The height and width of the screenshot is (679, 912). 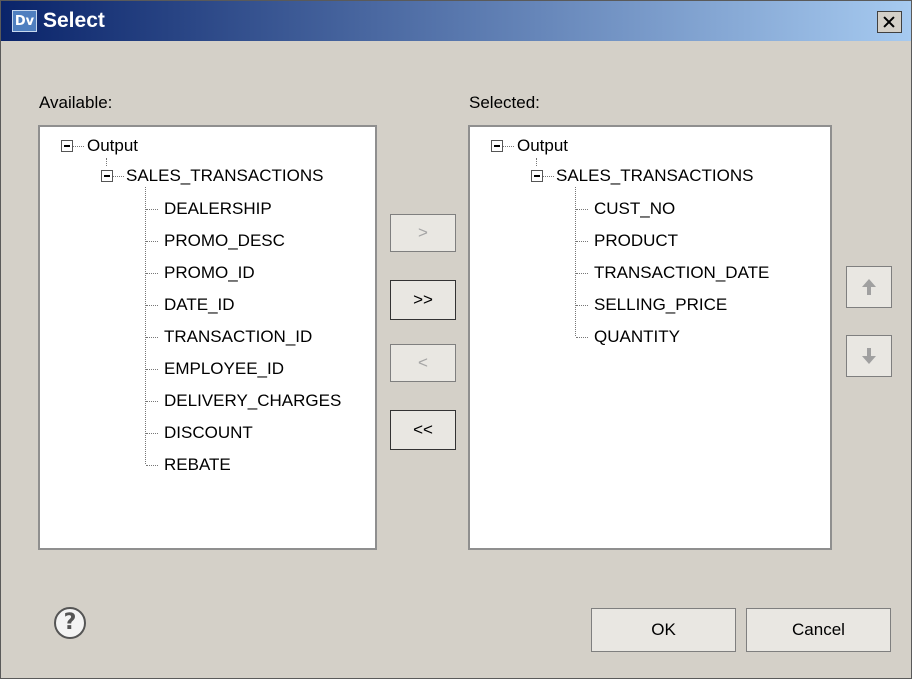 What do you see at coordinates (238, 337) in the screenshot?
I see `available-field: TRANSACTION_ID` at bounding box center [238, 337].